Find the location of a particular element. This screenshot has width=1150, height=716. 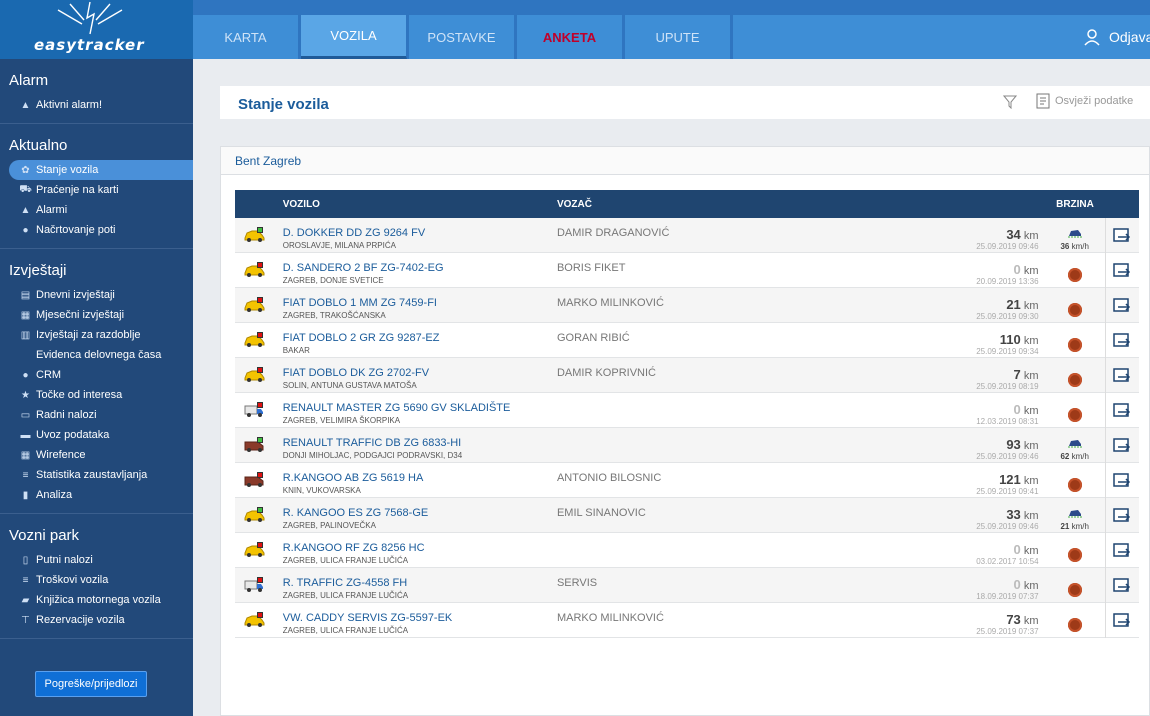

refresh-button: Osvježi podatke is located at coordinates (1084, 101).